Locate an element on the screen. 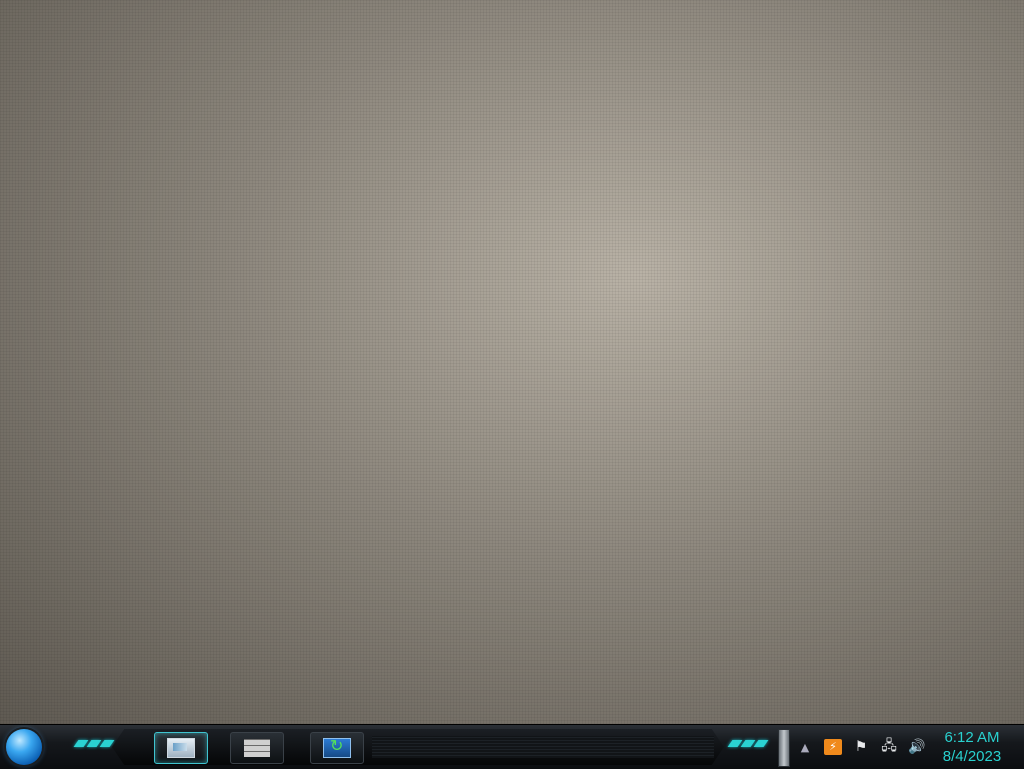 This screenshot has height=769, width=1024. brick-wall-icon is located at coordinates (257, 748).